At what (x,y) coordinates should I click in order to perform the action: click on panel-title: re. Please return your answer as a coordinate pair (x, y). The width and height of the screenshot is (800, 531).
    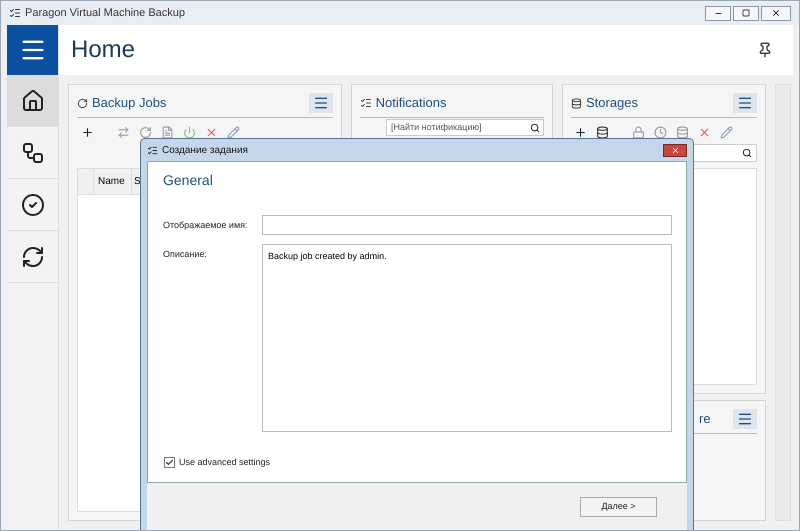
    Looking at the image, I should click on (704, 419).